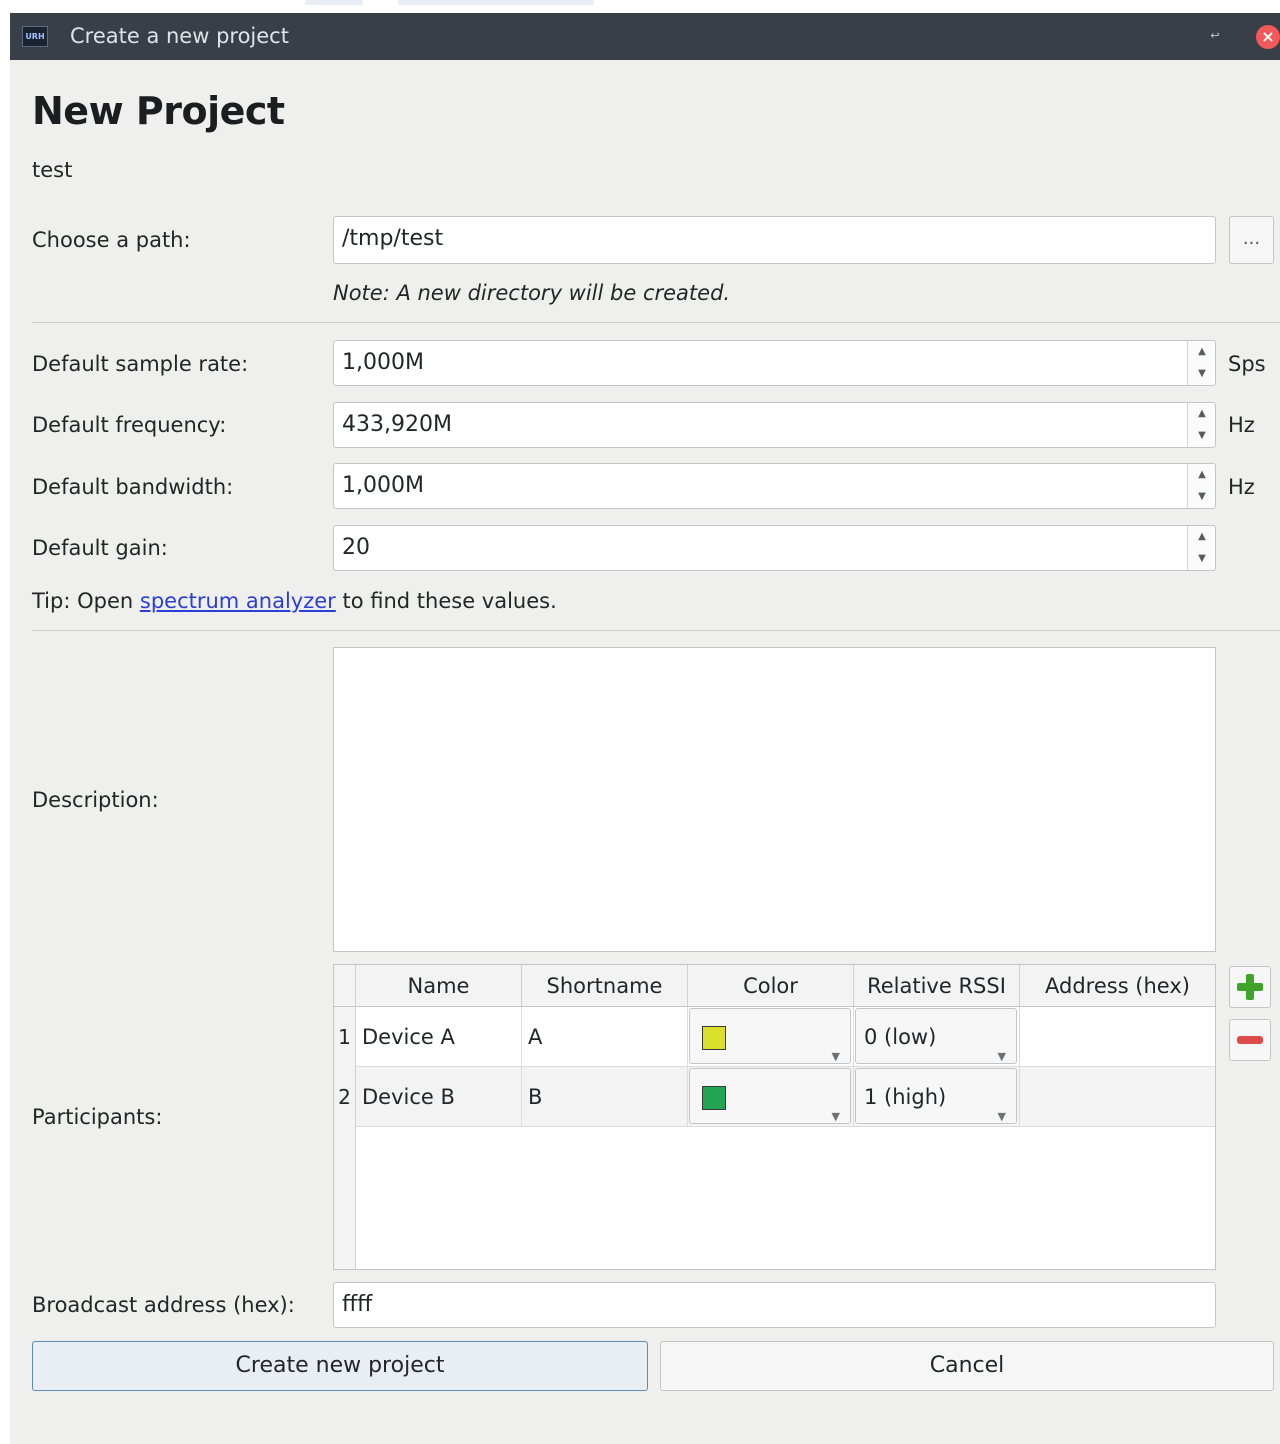 The height and width of the screenshot is (1444, 1280). I want to click on broadcast-address-input: ffff, so click(774, 1305).